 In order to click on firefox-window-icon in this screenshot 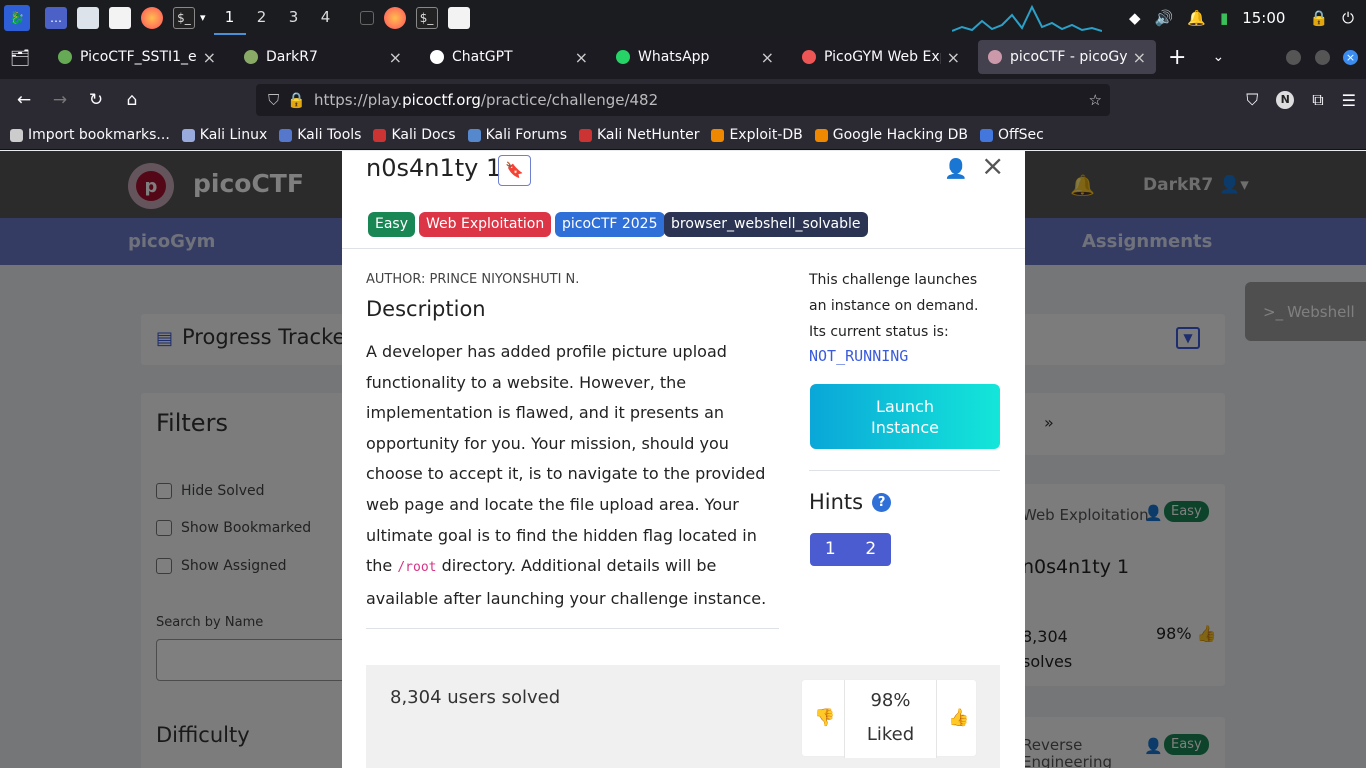, I will do `click(394, 17)`.